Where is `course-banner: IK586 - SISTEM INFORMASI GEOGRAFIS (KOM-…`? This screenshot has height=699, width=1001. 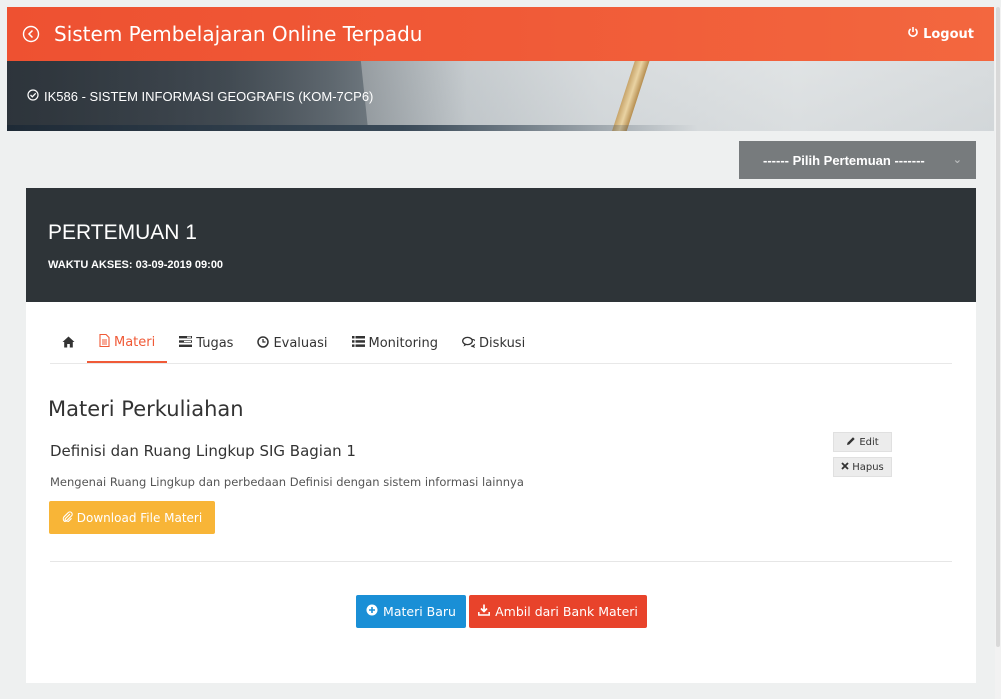
course-banner: IK586 - SISTEM INFORMASI GEOGRAFIS (KOM-… is located at coordinates (500, 96).